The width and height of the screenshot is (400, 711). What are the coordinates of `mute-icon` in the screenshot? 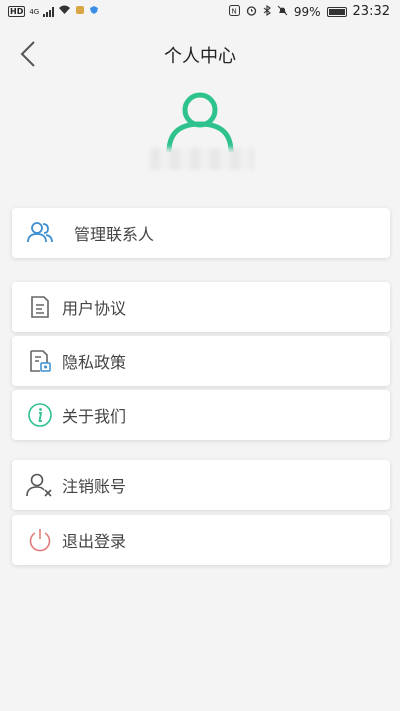 It's located at (282, 12).